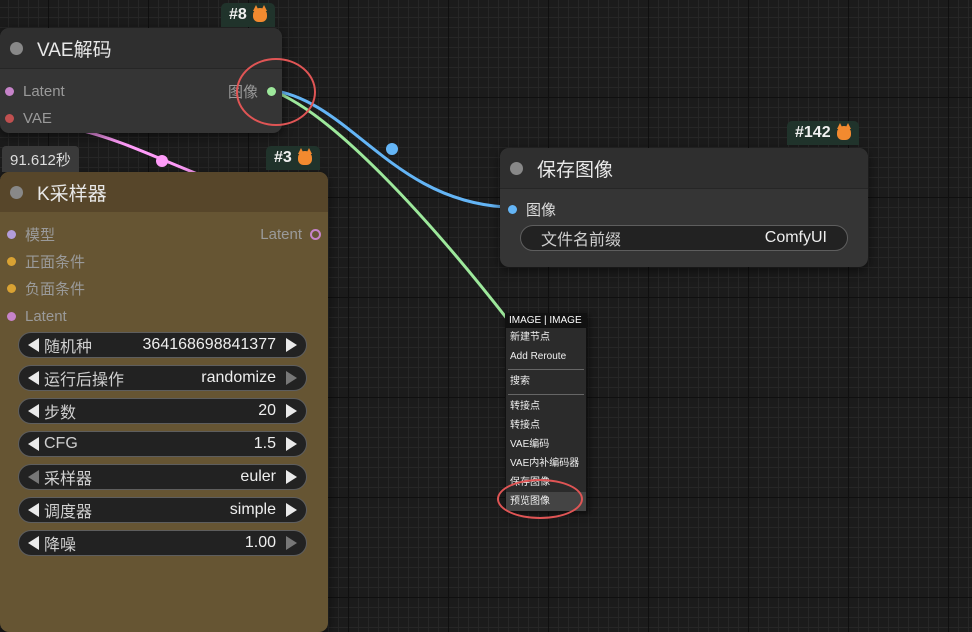  I want to click on scheduler-widget: 调度器 simple, so click(162, 510).